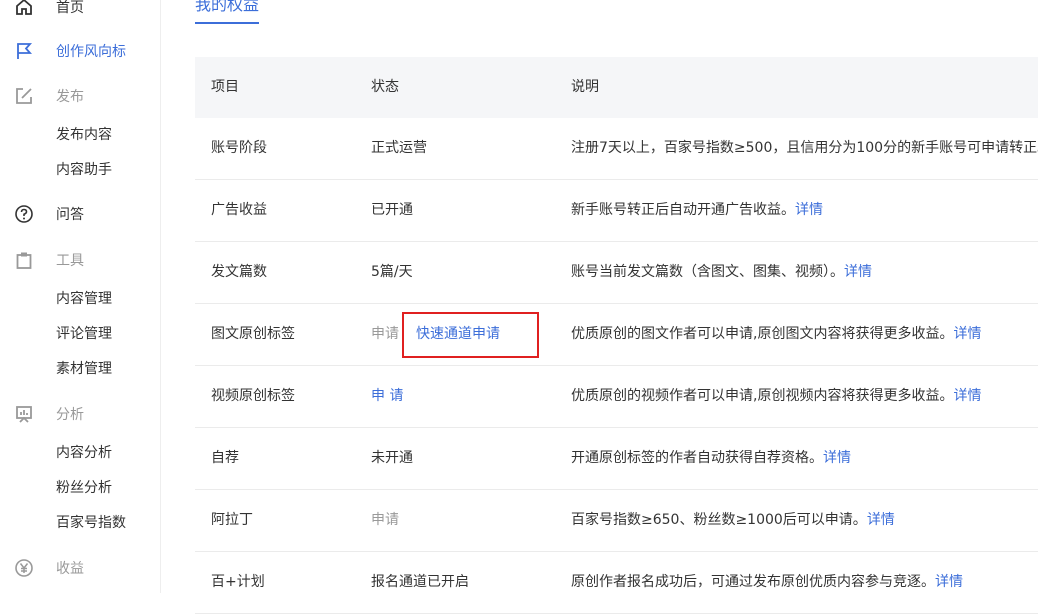 The width and height of the screenshot is (1038, 614). Describe the element at coordinates (721, 272) in the screenshot. I see `row-description: 账号当前发文篇数（含图文、图集、视频）。详情` at that location.